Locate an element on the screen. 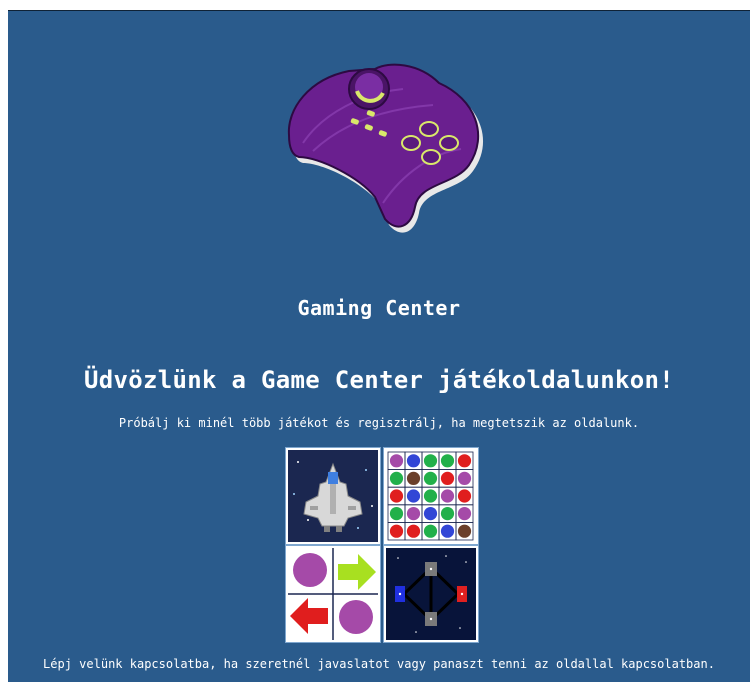  spaceship-game-icon is located at coordinates (333, 496).